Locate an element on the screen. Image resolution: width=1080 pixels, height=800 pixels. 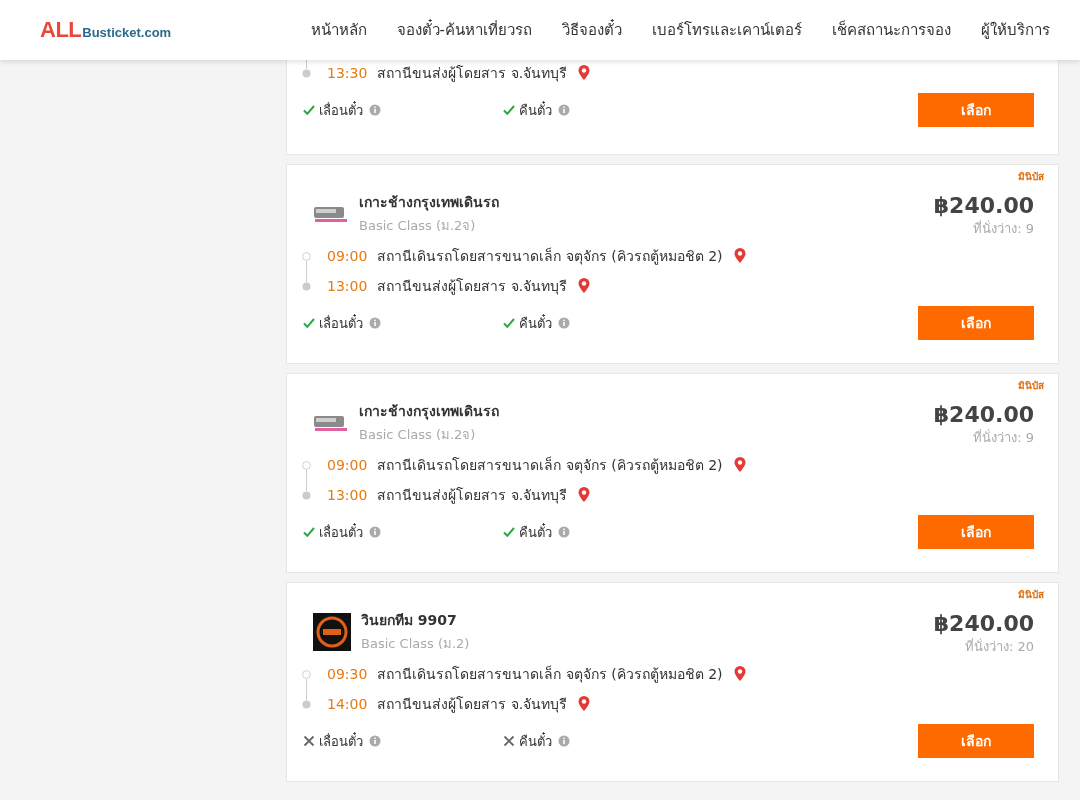
stop-time: 14:00 is located at coordinates (347, 704).